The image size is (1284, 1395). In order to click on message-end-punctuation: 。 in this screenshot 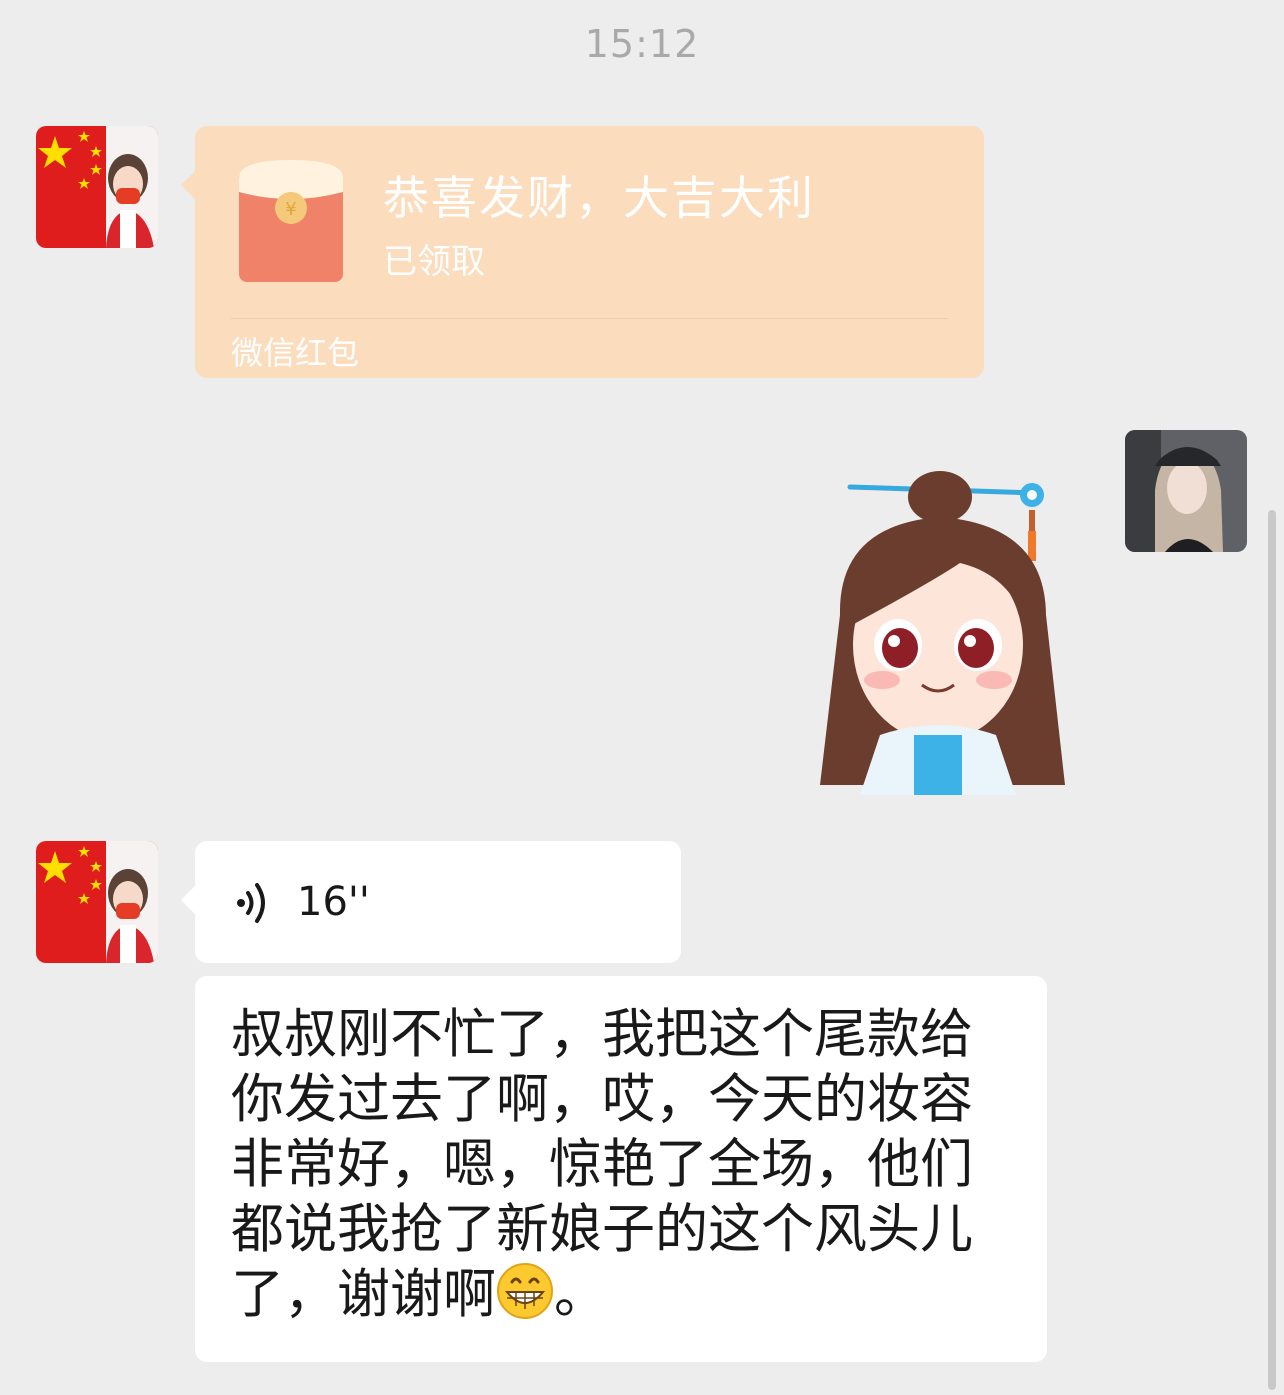, I will do `click(580, 1294)`.